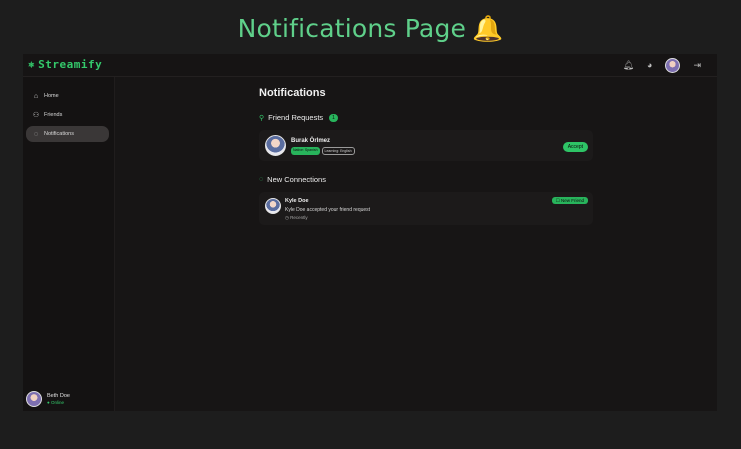  Describe the element at coordinates (311, 141) in the screenshot. I see `requester-name: Burak Örlmez` at that location.